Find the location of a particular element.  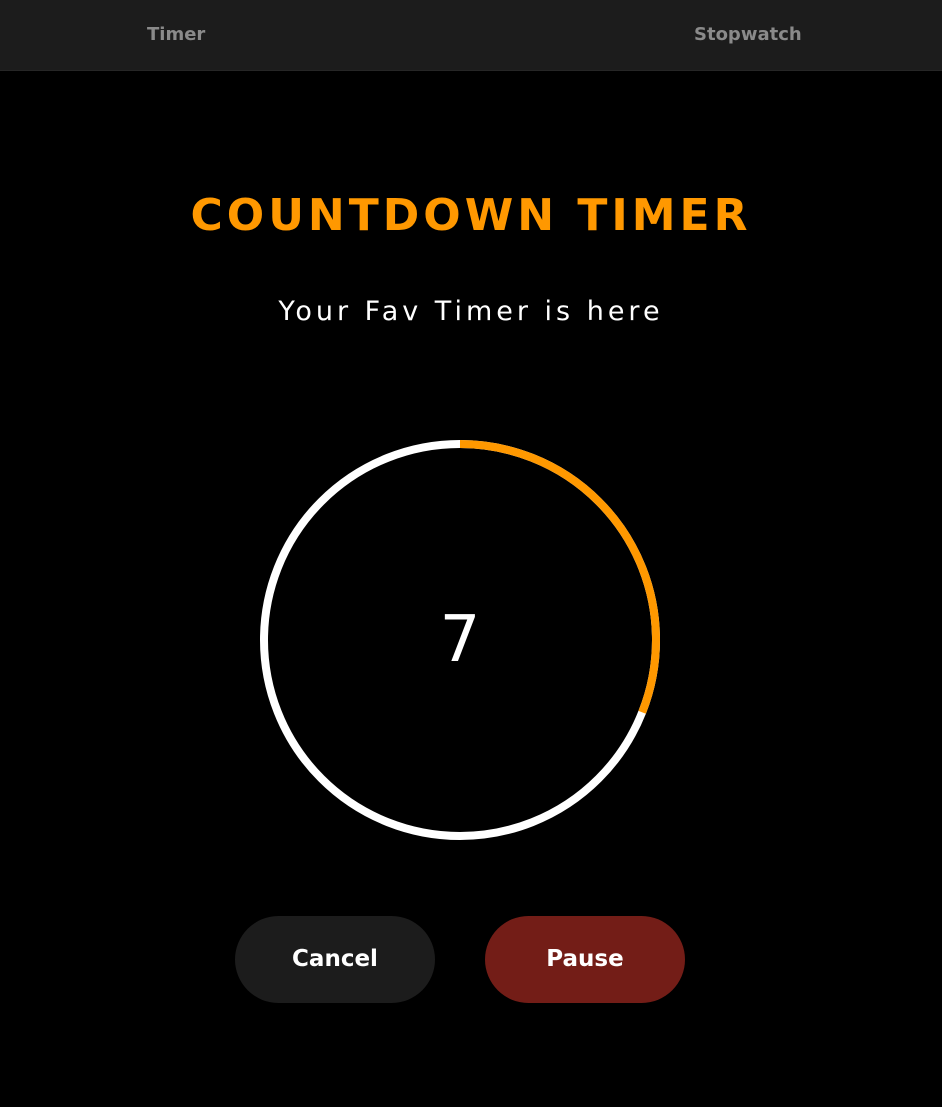

page-title: COUNTDOWN TIMER is located at coordinates (471, 215).